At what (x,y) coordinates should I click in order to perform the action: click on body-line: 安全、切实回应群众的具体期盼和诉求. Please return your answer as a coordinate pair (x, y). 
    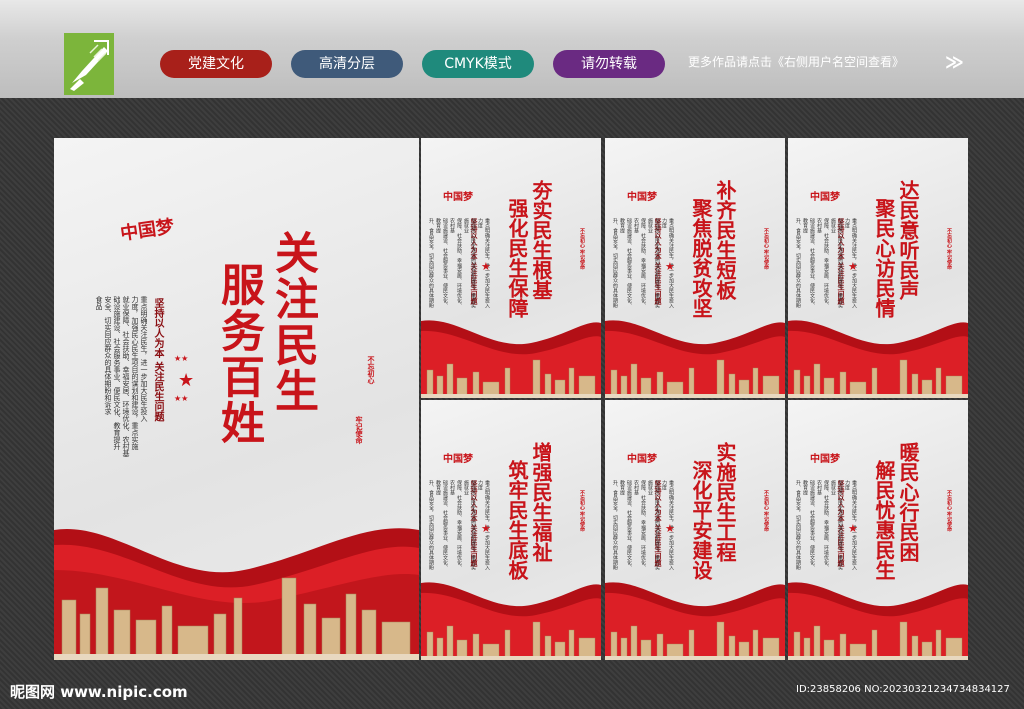
    Looking at the image, I should click on (108, 355).